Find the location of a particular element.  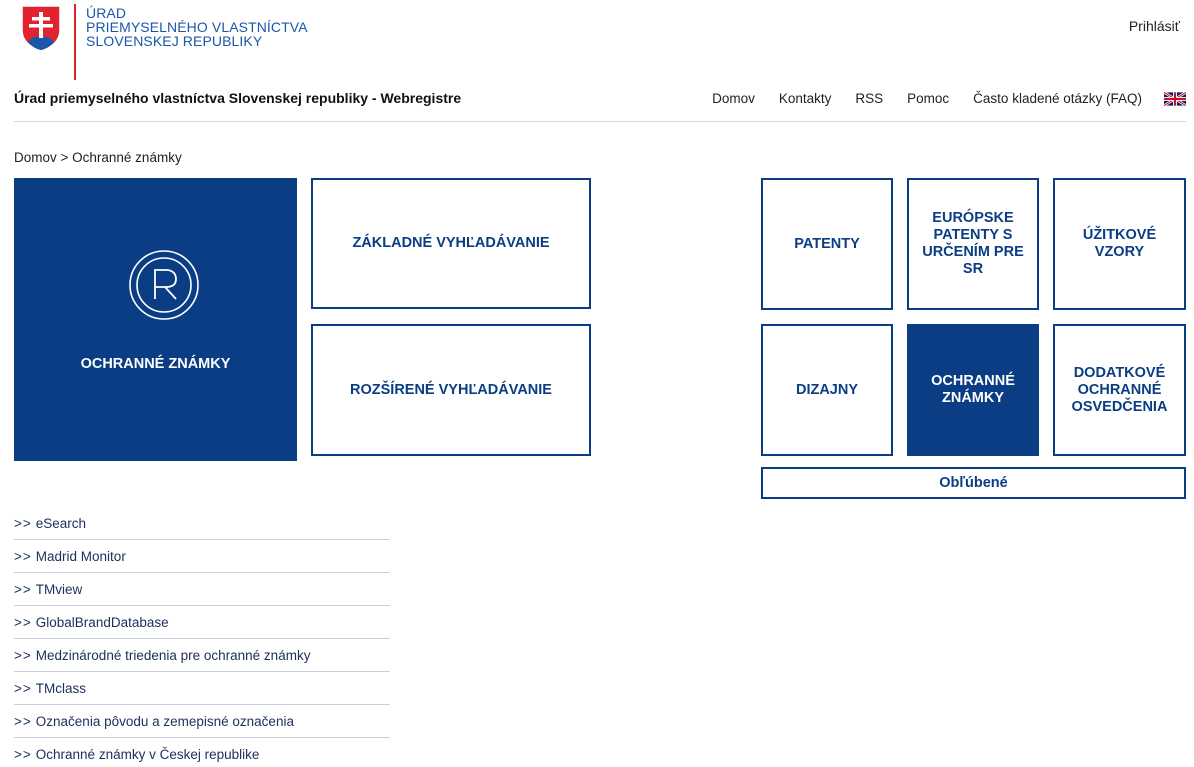

uk-flag-icon is located at coordinates (1175, 98).